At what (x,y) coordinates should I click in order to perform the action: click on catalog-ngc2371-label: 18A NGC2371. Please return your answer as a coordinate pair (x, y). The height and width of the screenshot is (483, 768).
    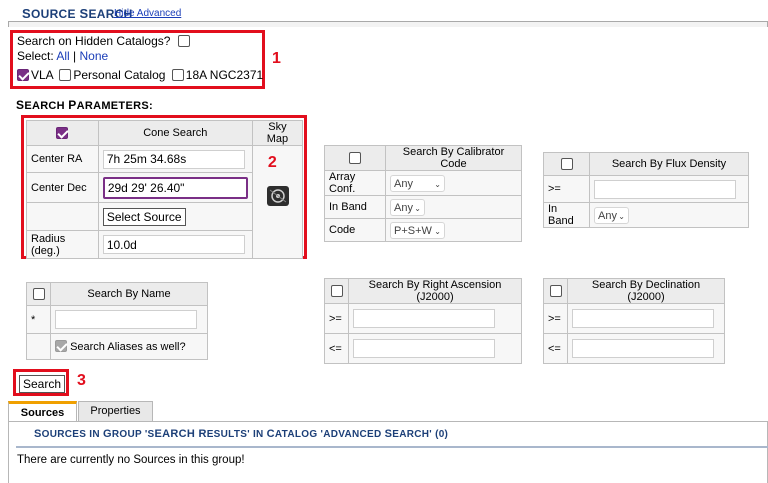
    Looking at the image, I should click on (224, 75).